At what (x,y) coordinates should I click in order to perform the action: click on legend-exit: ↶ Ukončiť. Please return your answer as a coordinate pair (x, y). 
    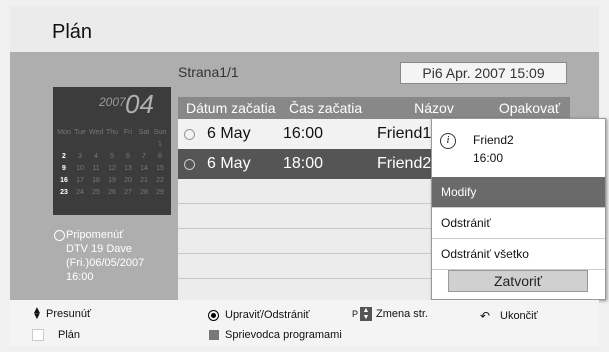
    Looking at the image, I should click on (509, 316).